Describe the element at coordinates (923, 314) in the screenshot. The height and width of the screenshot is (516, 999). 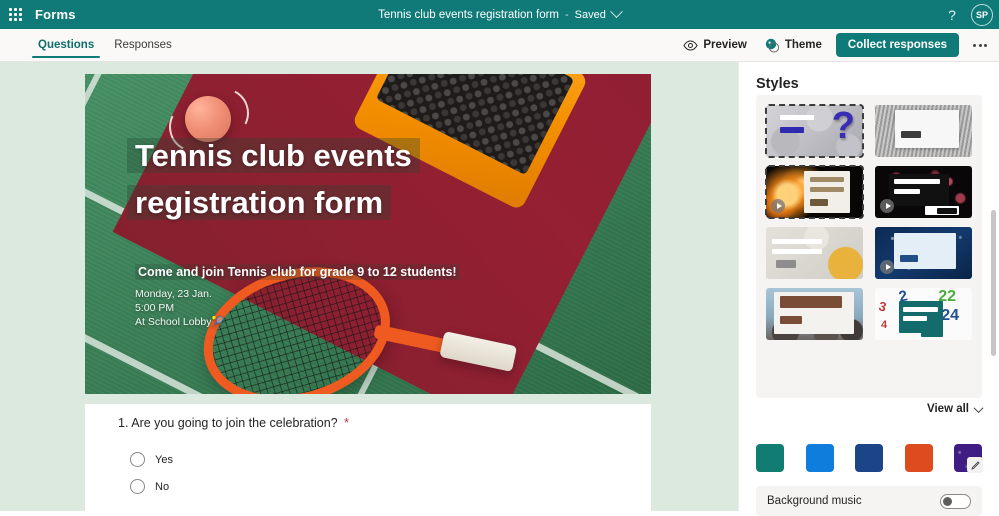
I see `style-thumbnail-year-numbers: 2 22 24 3 4` at that location.